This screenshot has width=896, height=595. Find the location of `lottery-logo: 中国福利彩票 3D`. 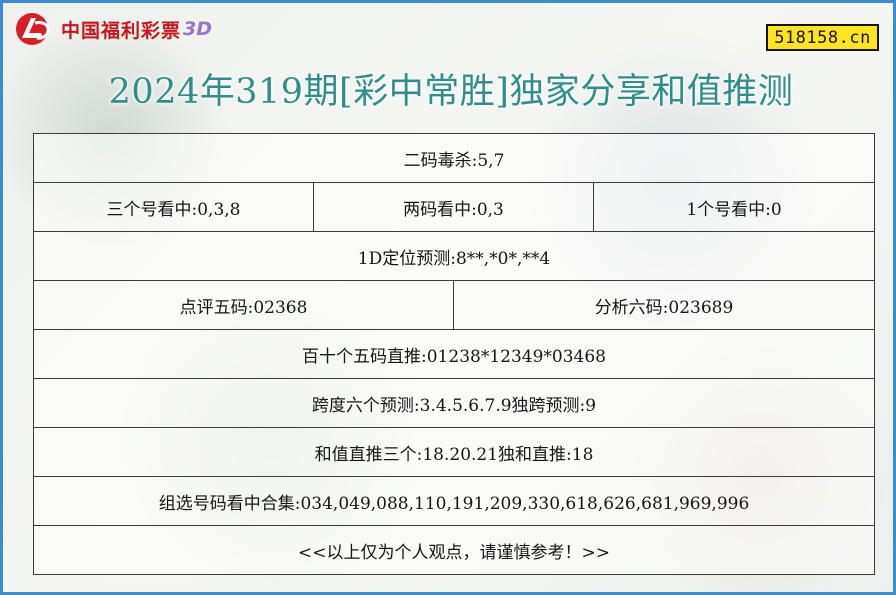

lottery-logo: 中国福利彩票 3D is located at coordinates (112, 29).